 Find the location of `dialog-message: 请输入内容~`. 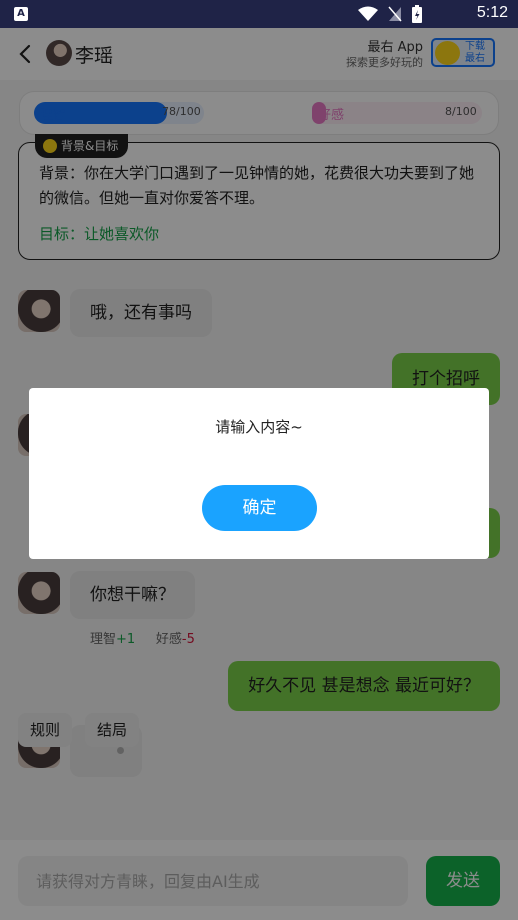

dialog-message: 请输入内容~ is located at coordinates (259, 427).